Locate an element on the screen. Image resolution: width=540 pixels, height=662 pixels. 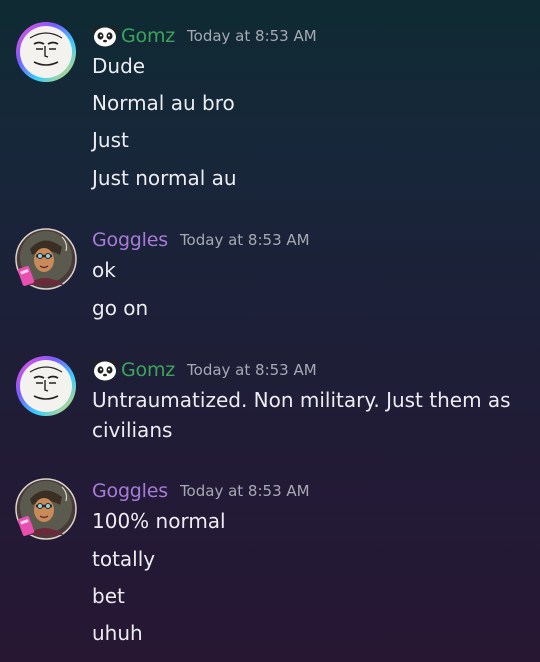
message-text: Just normal au is located at coordinates (164, 178).